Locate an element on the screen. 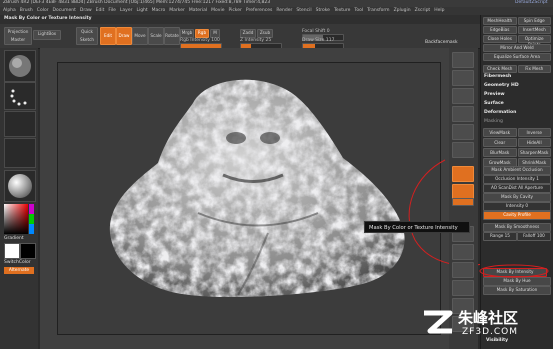 Image resolution: width=553 pixels, height=349 pixels. menu-item: Draw is located at coordinates (86, 11).